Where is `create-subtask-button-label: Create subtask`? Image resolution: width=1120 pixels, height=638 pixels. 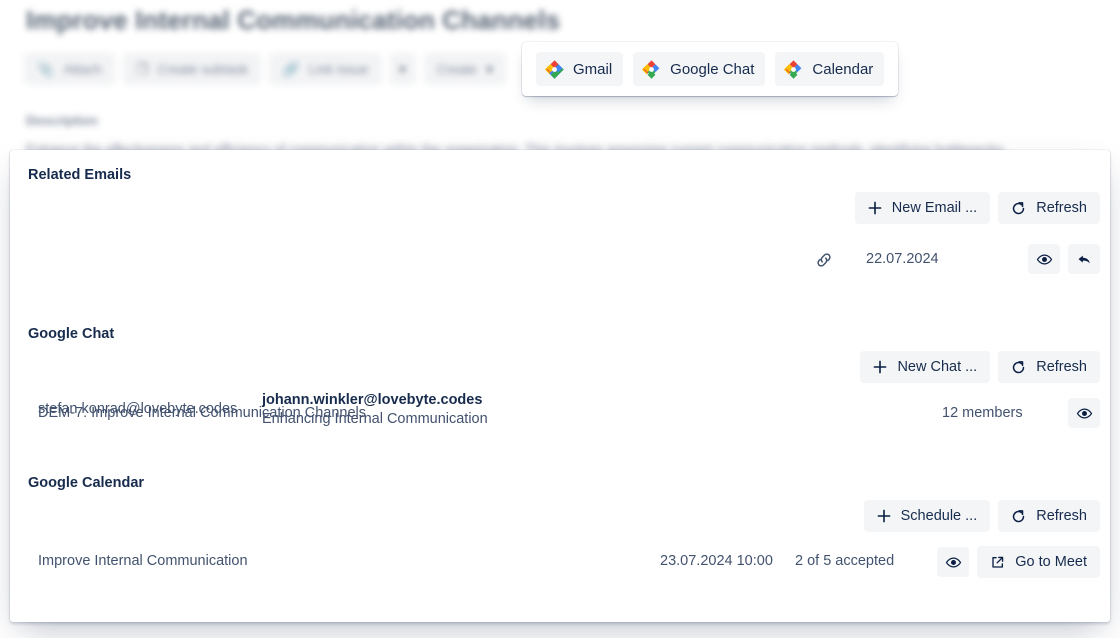 create-subtask-button-label: Create subtask is located at coordinates (203, 69).